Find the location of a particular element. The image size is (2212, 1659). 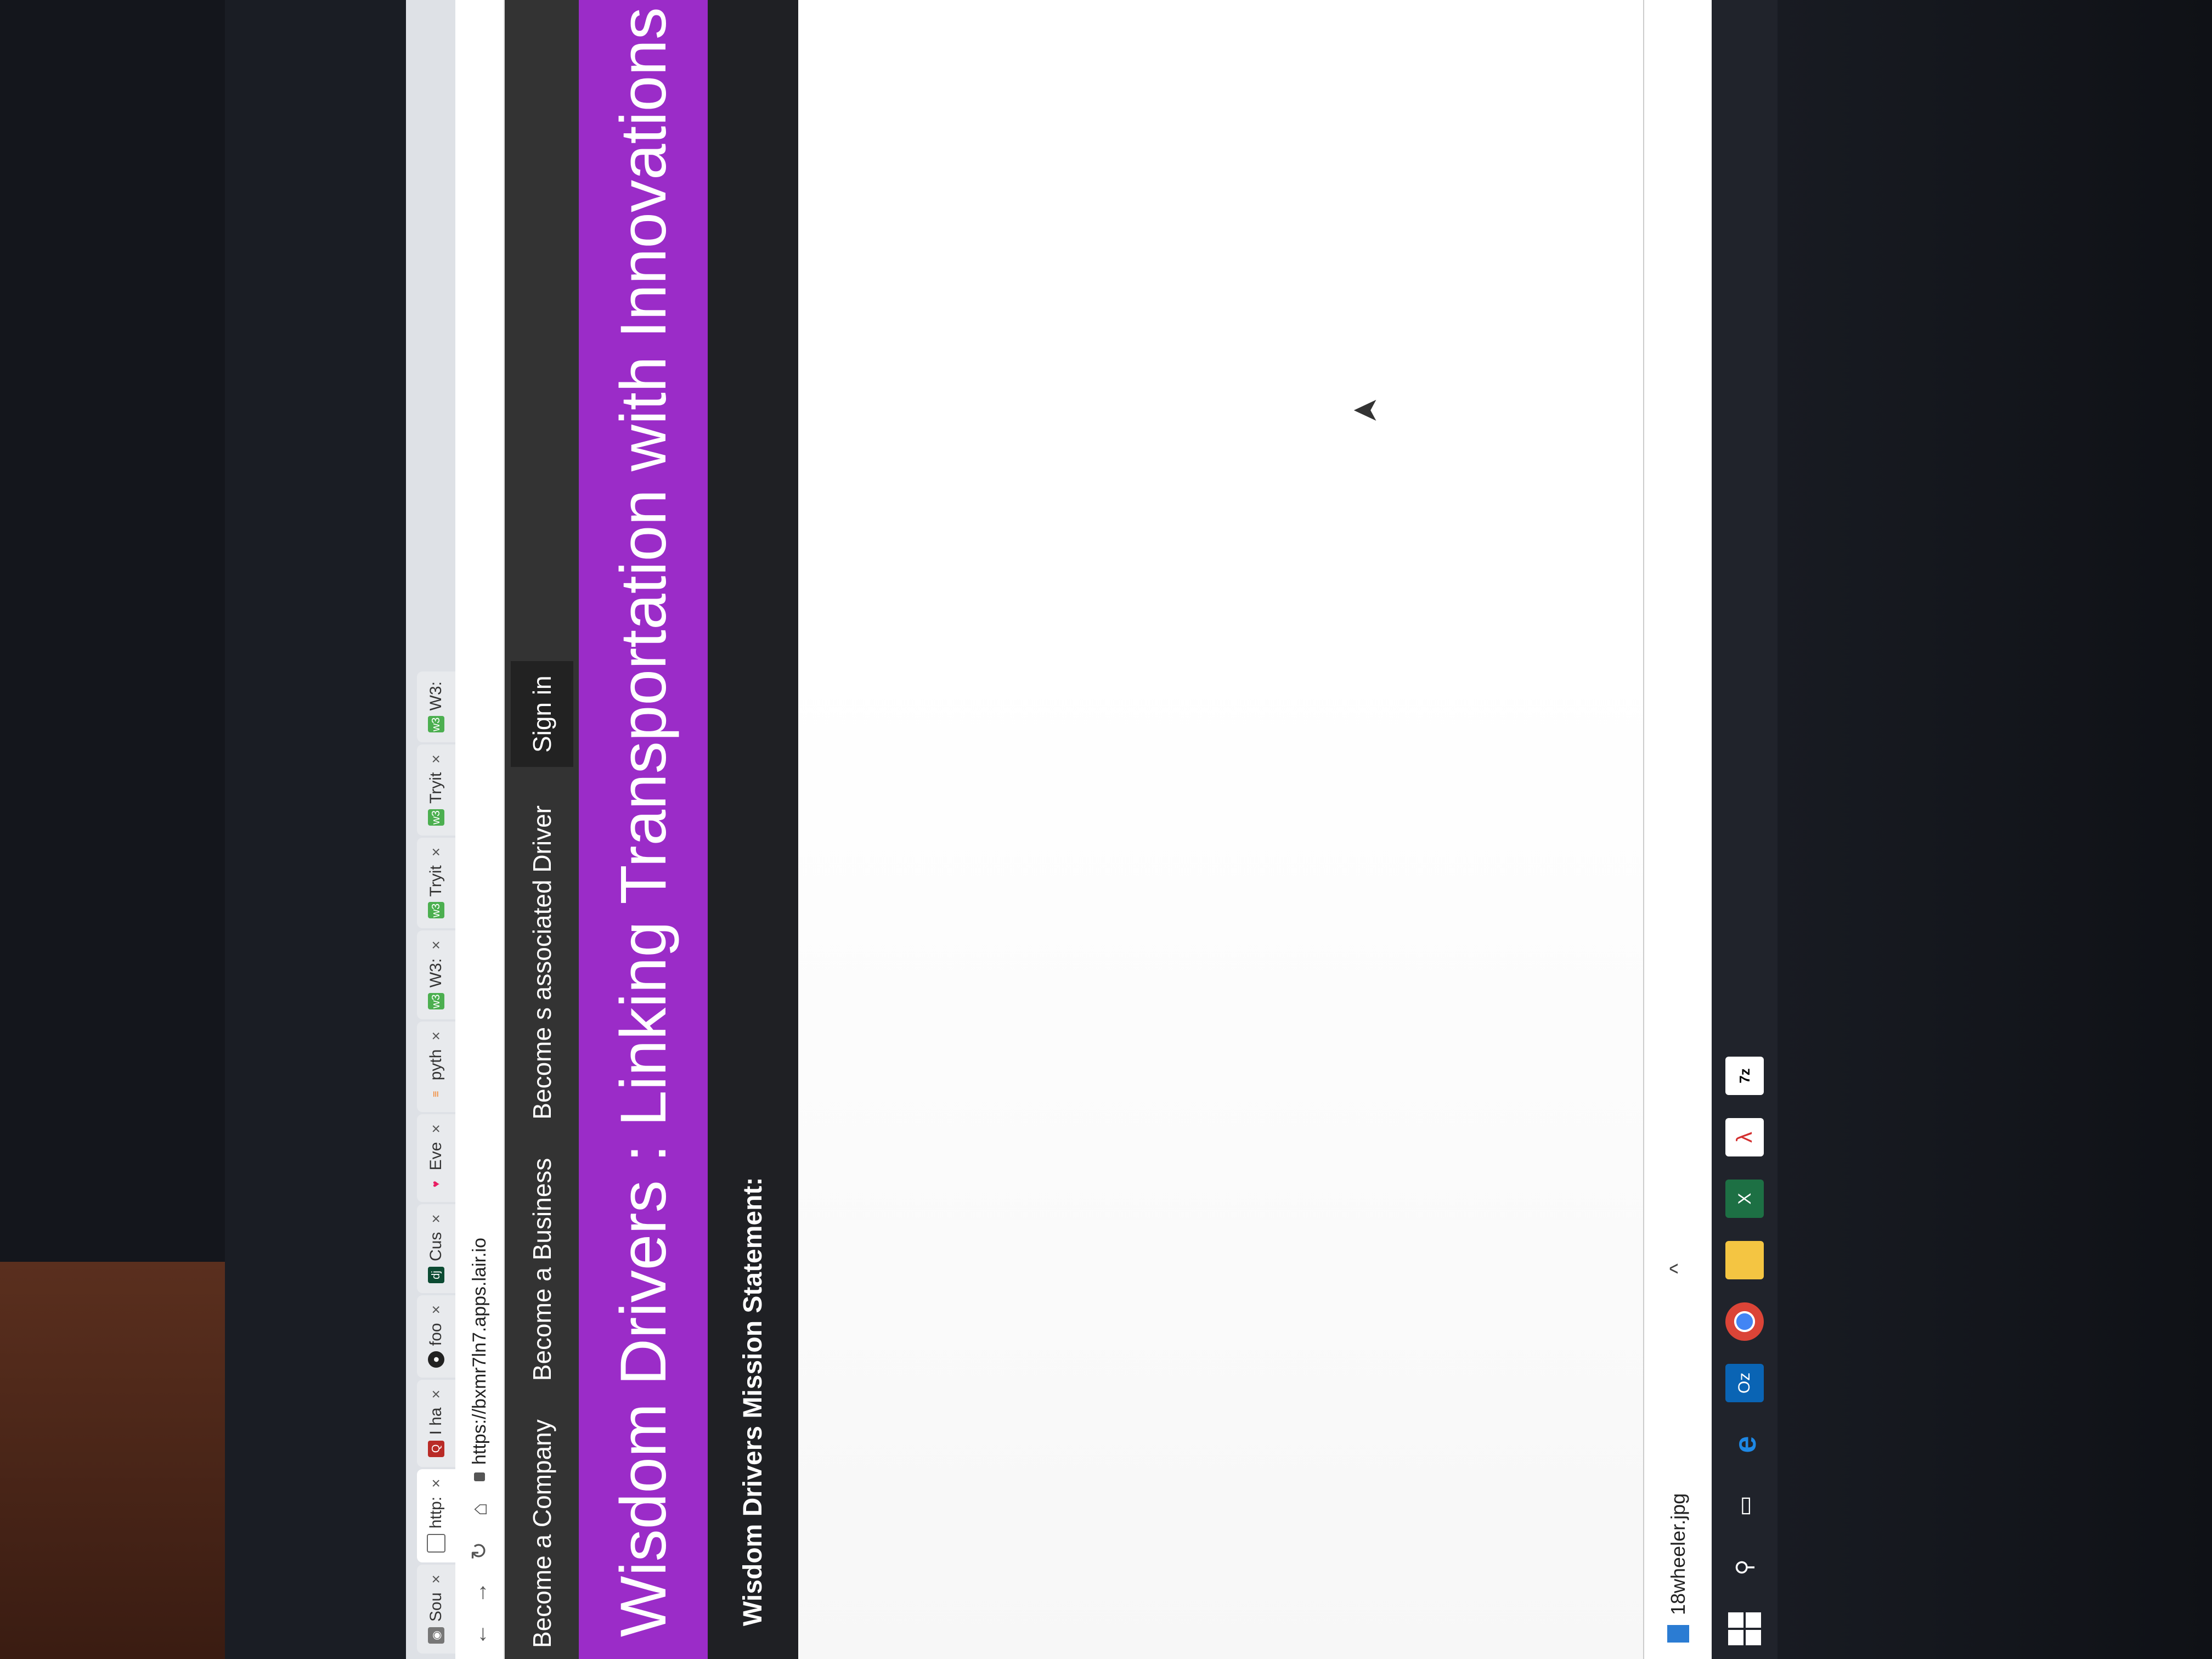

chrome-icon is located at coordinates (1744, 1321).